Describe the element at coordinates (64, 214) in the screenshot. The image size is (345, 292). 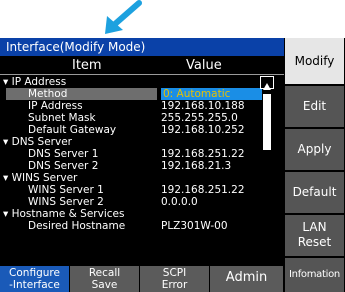
I see `group-label: ▾ Hostname & Services` at that location.